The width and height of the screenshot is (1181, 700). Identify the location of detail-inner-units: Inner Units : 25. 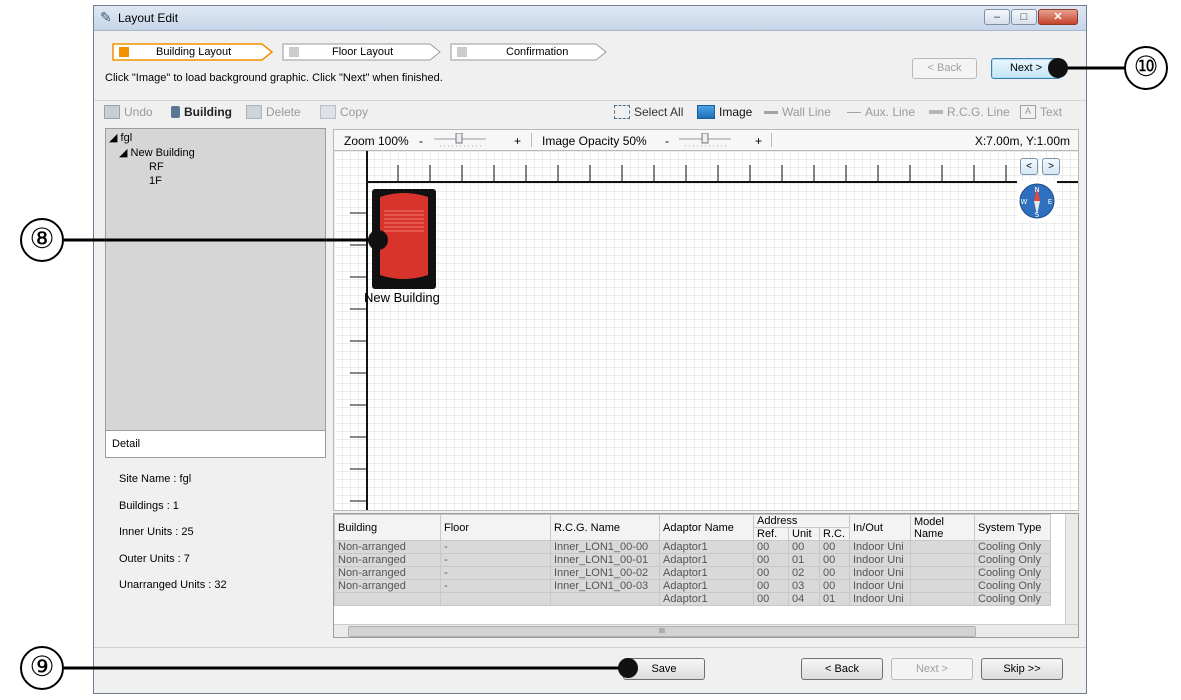
(156, 532).